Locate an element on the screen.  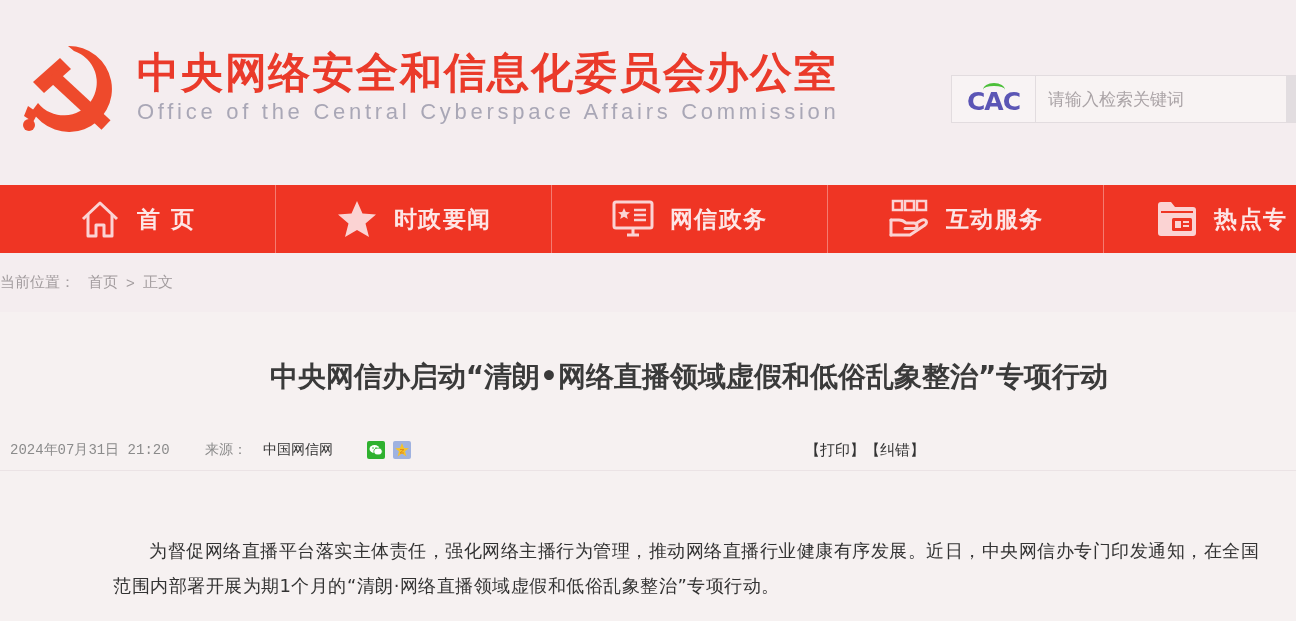
monitor-icon is located at coordinates (632, 219).